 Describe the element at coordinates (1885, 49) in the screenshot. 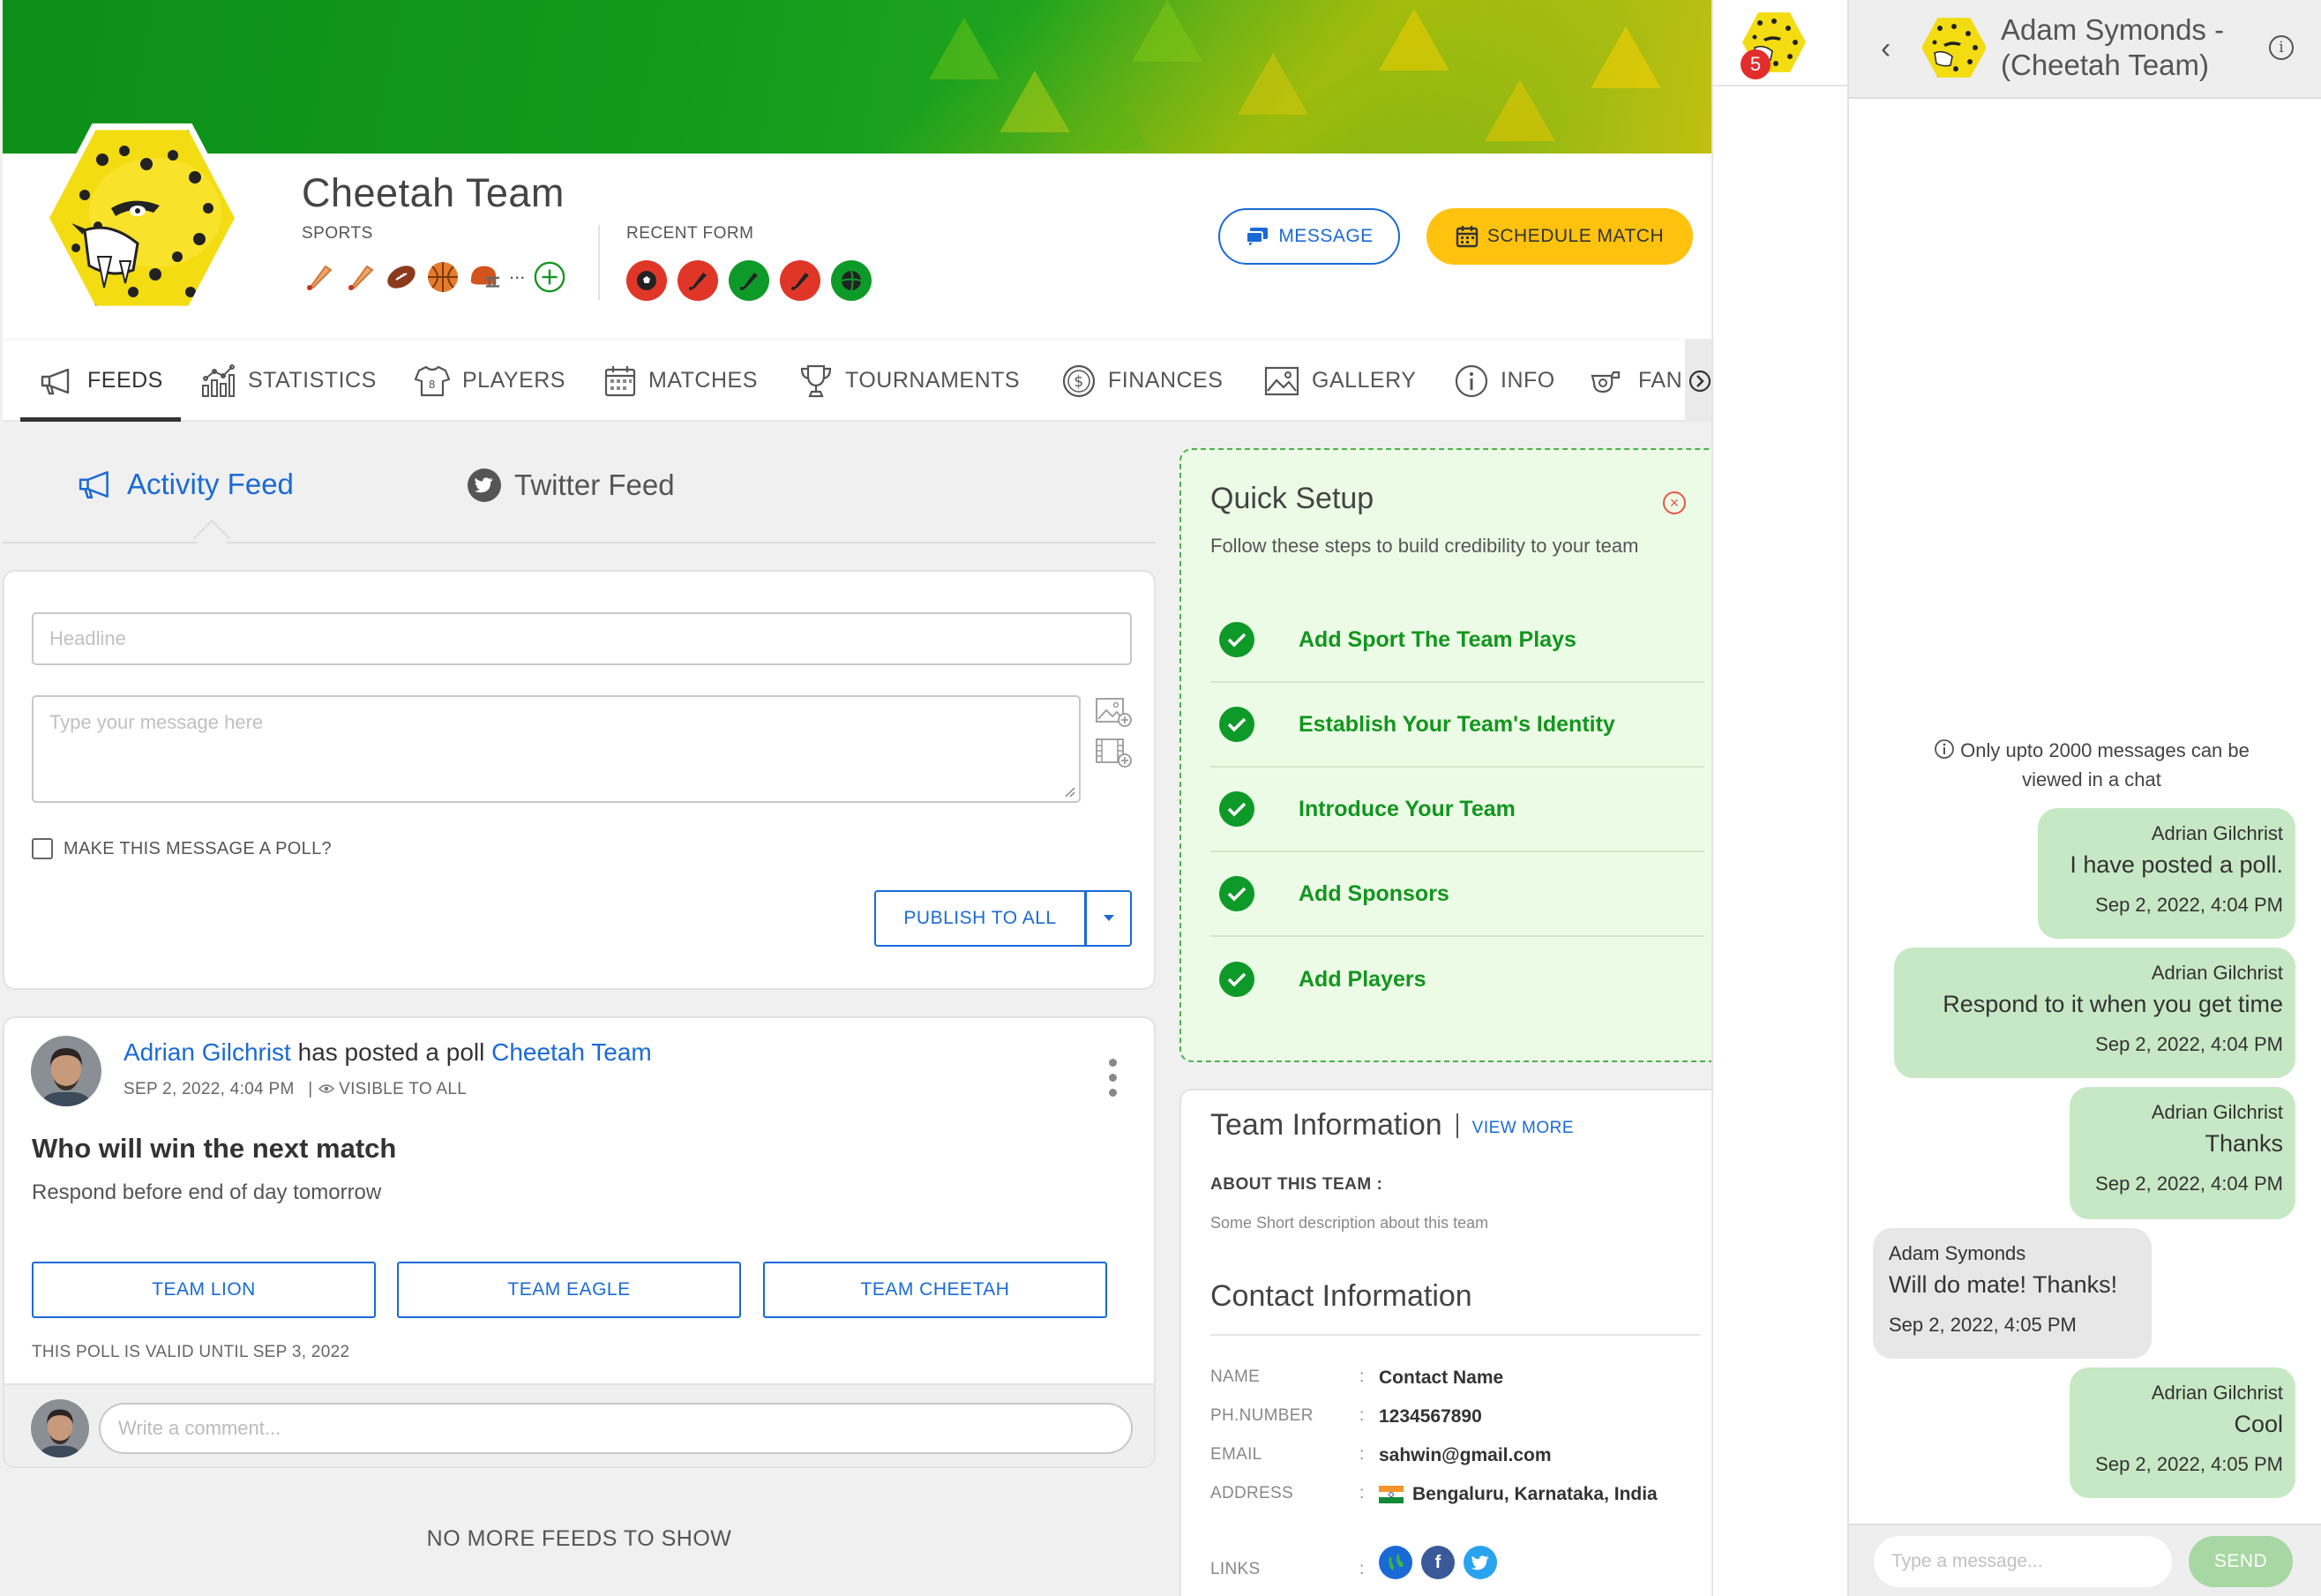

I see `back-icon: ‹` at that location.